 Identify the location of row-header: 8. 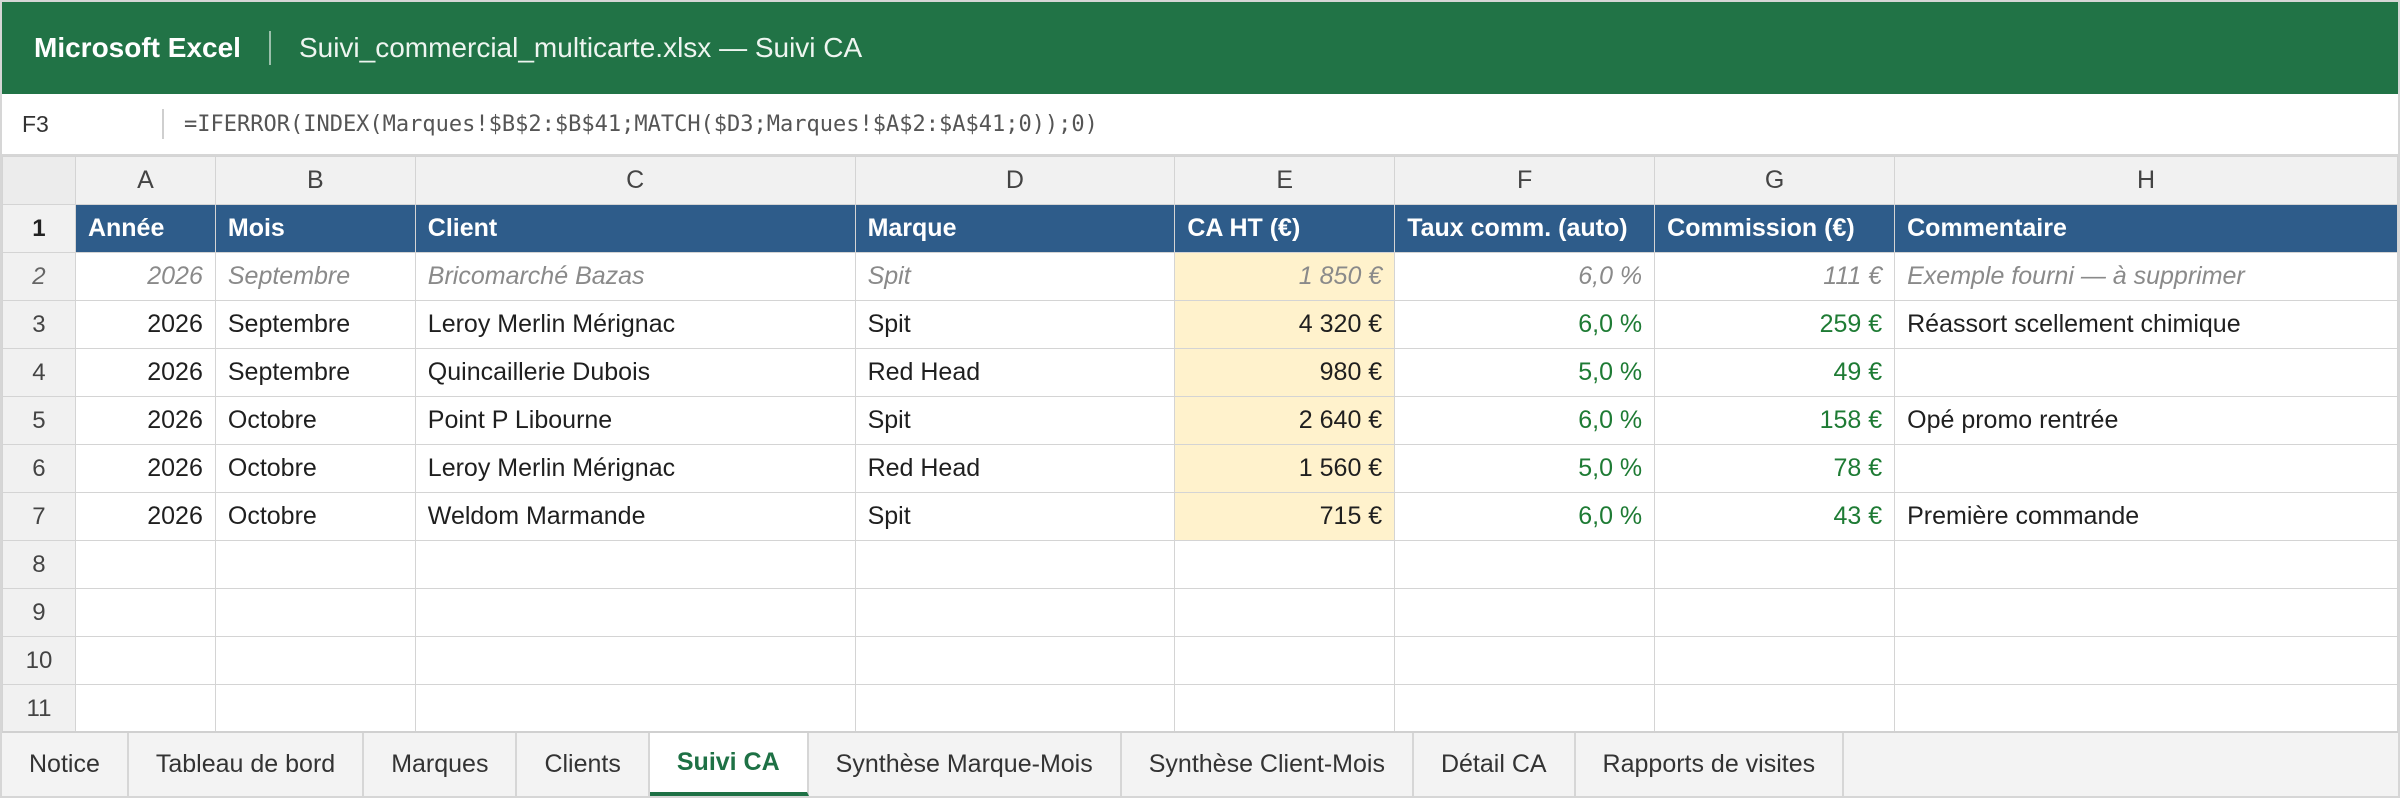
(39, 564).